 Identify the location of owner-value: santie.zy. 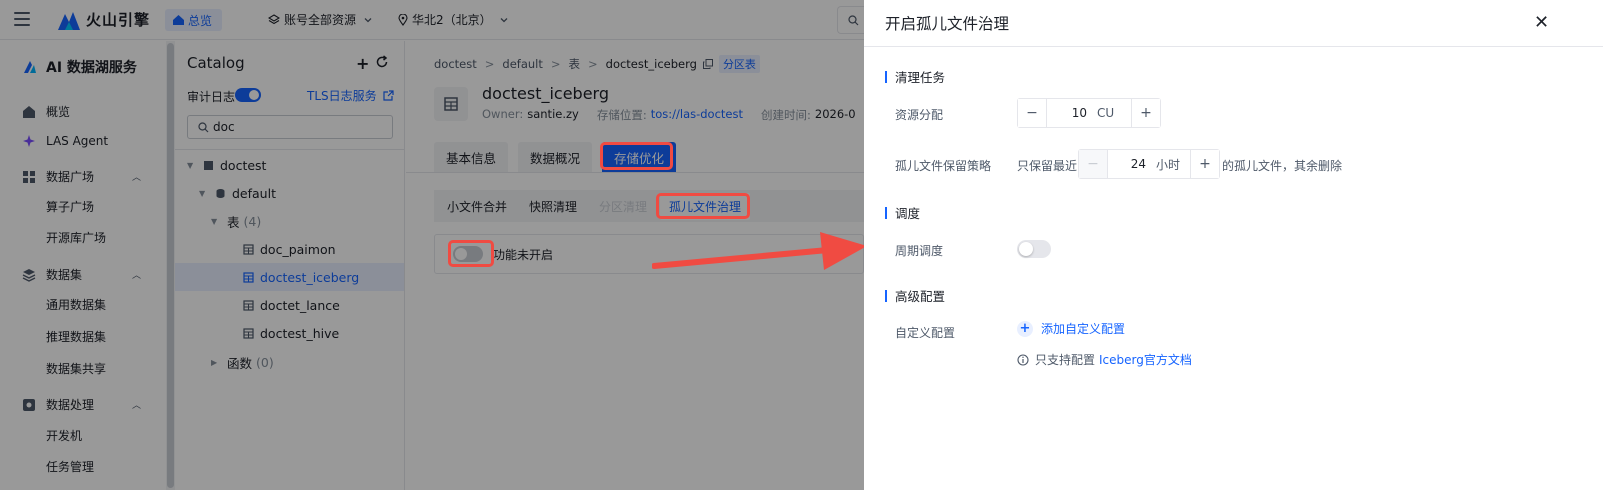
(553, 114).